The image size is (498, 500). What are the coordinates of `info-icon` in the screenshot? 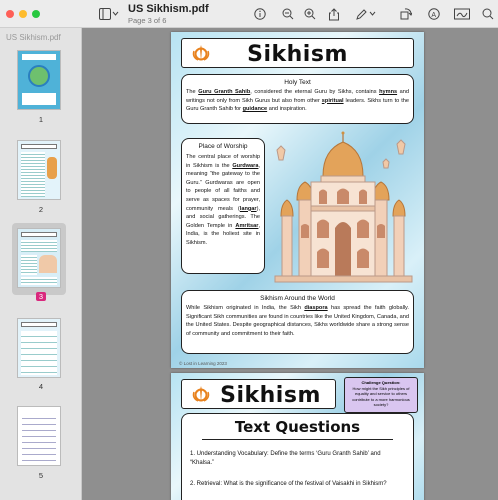 It's located at (260, 14).